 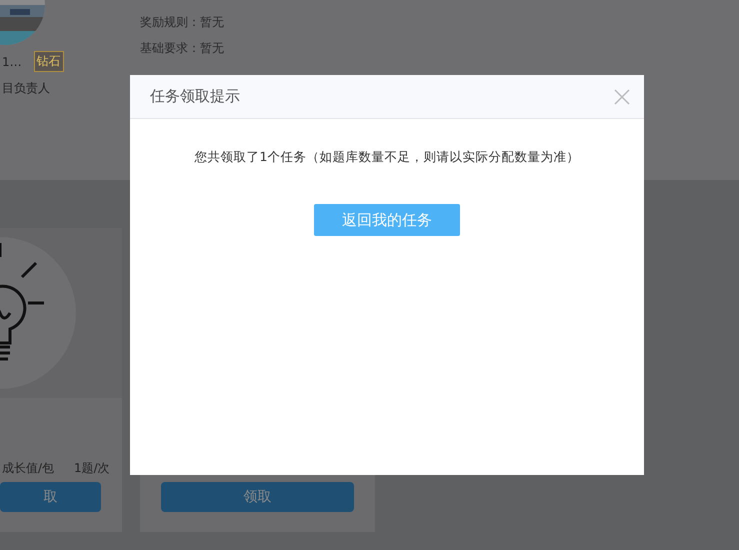 What do you see at coordinates (257, 497) in the screenshot?
I see `claim-button: 领取` at bounding box center [257, 497].